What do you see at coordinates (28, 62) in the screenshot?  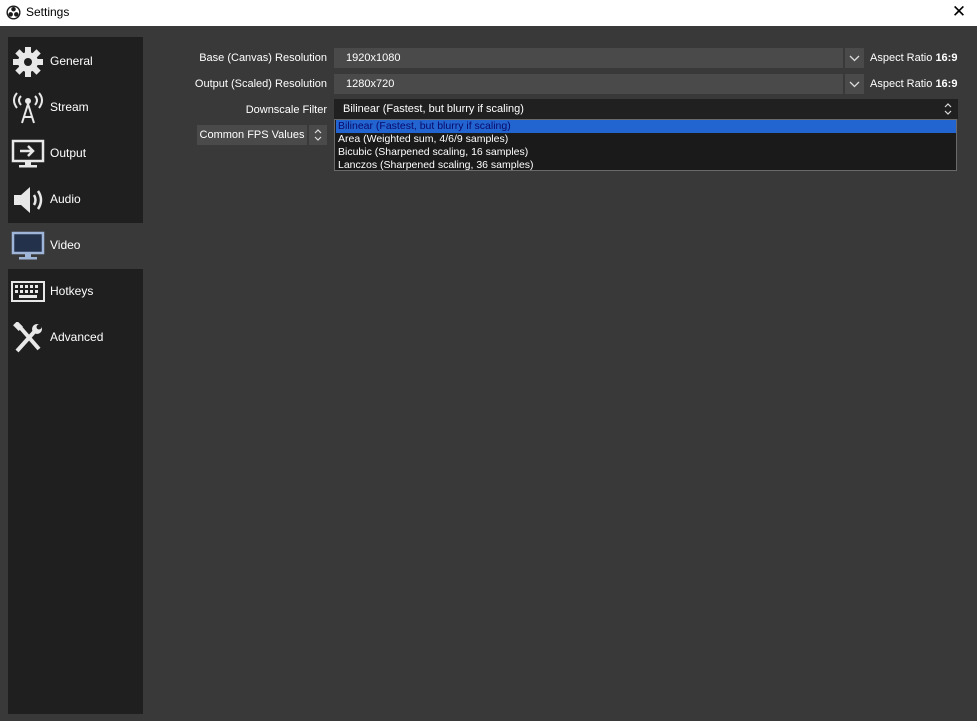 I see `gear-icon` at bounding box center [28, 62].